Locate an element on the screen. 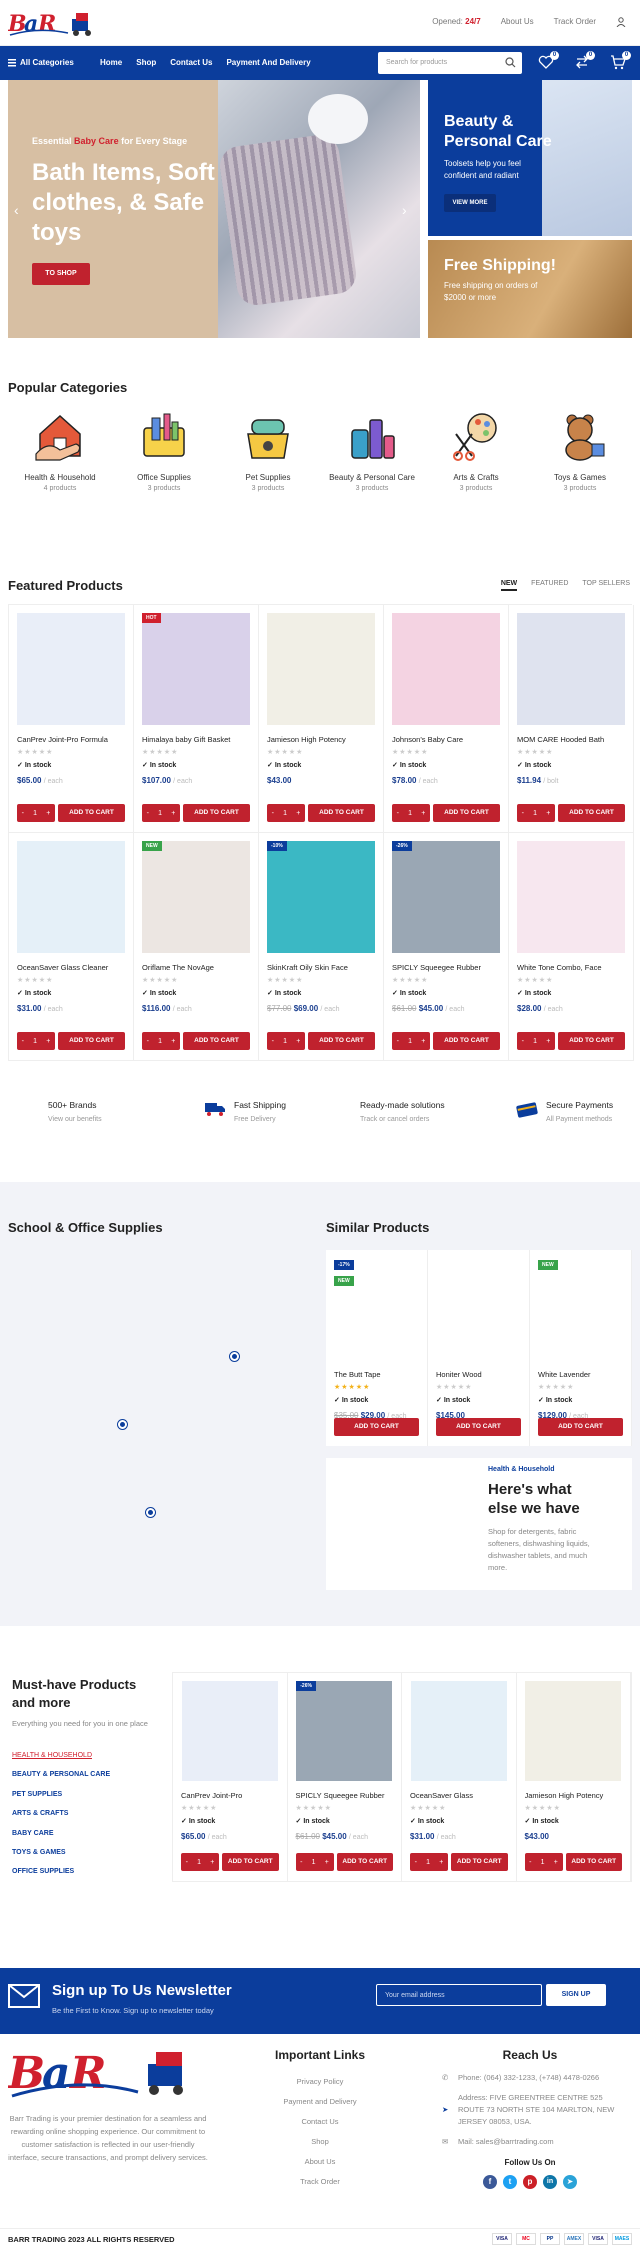 The image size is (640, 2248). footer-link-shop: Shop is located at coordinates (320, 2142).